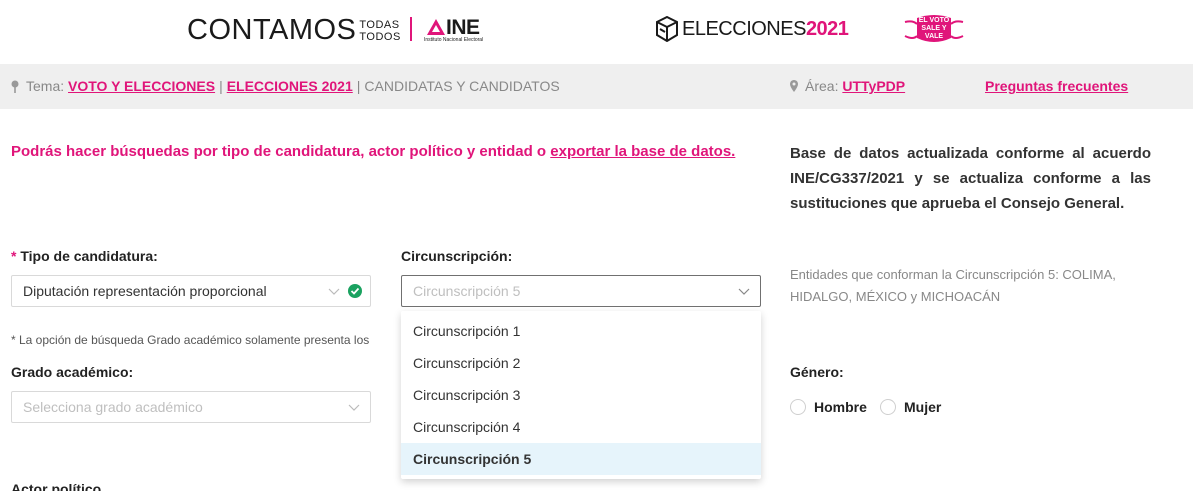 The width and height of the screenshot is (1193, 491). I want to click on tipo-candidatura-value: Diputación representación proporcional, so click(145, 291).